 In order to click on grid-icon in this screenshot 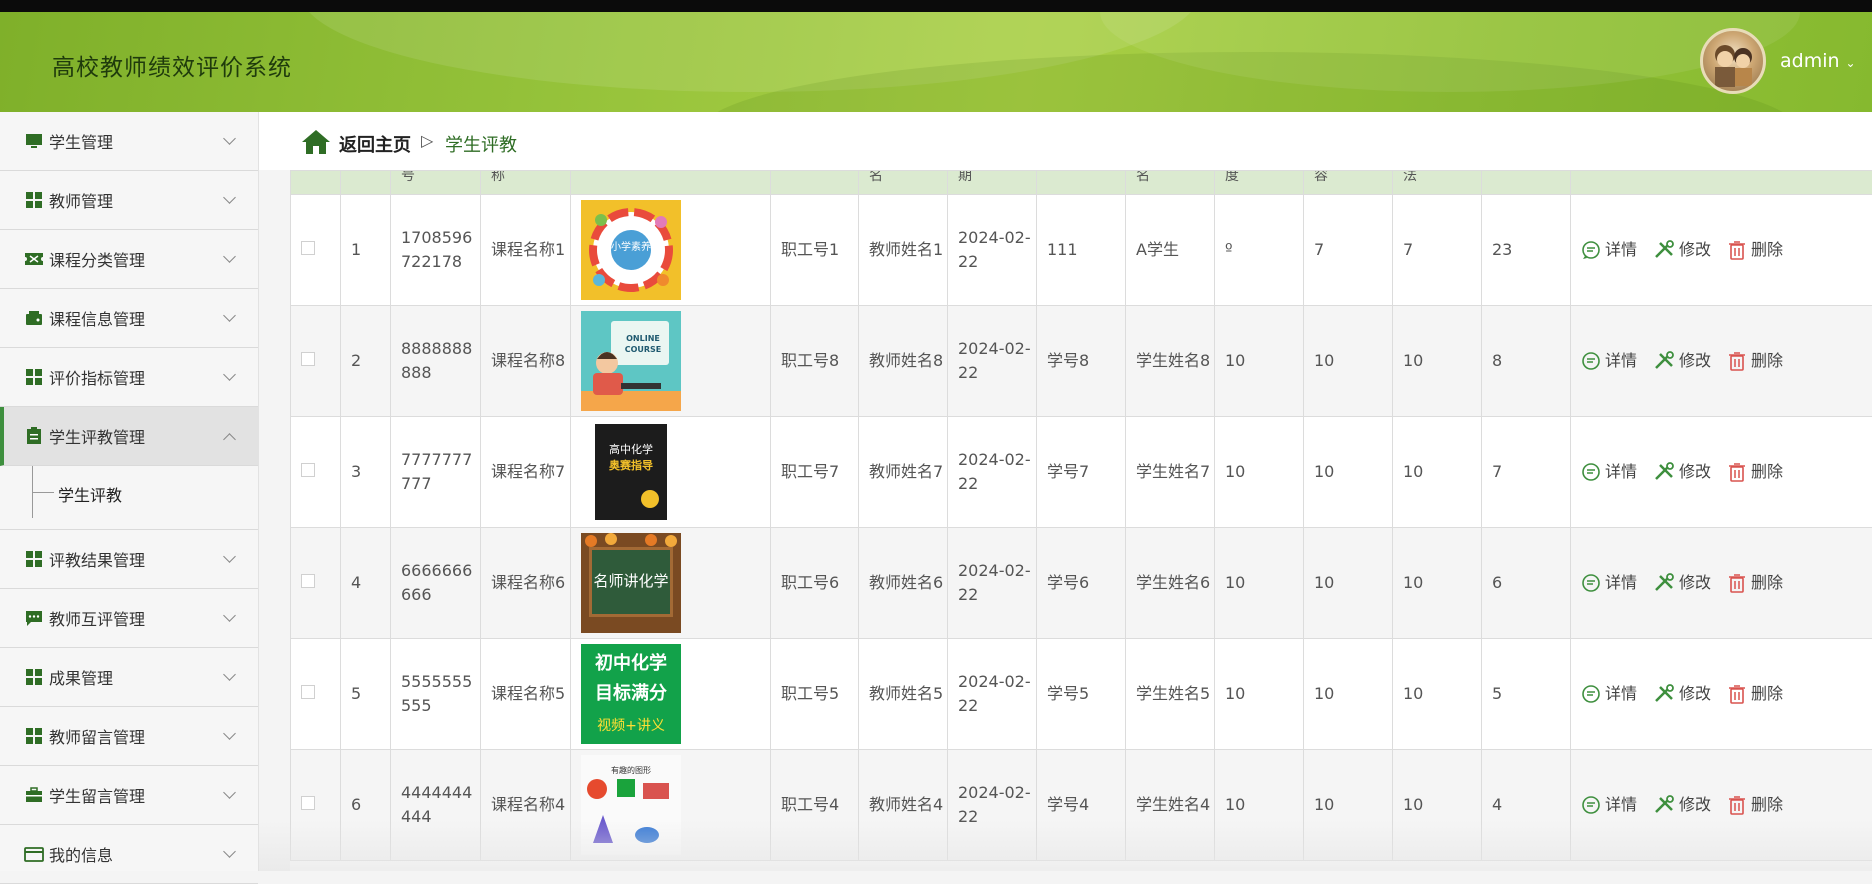, I will do `click(34, 200)`.